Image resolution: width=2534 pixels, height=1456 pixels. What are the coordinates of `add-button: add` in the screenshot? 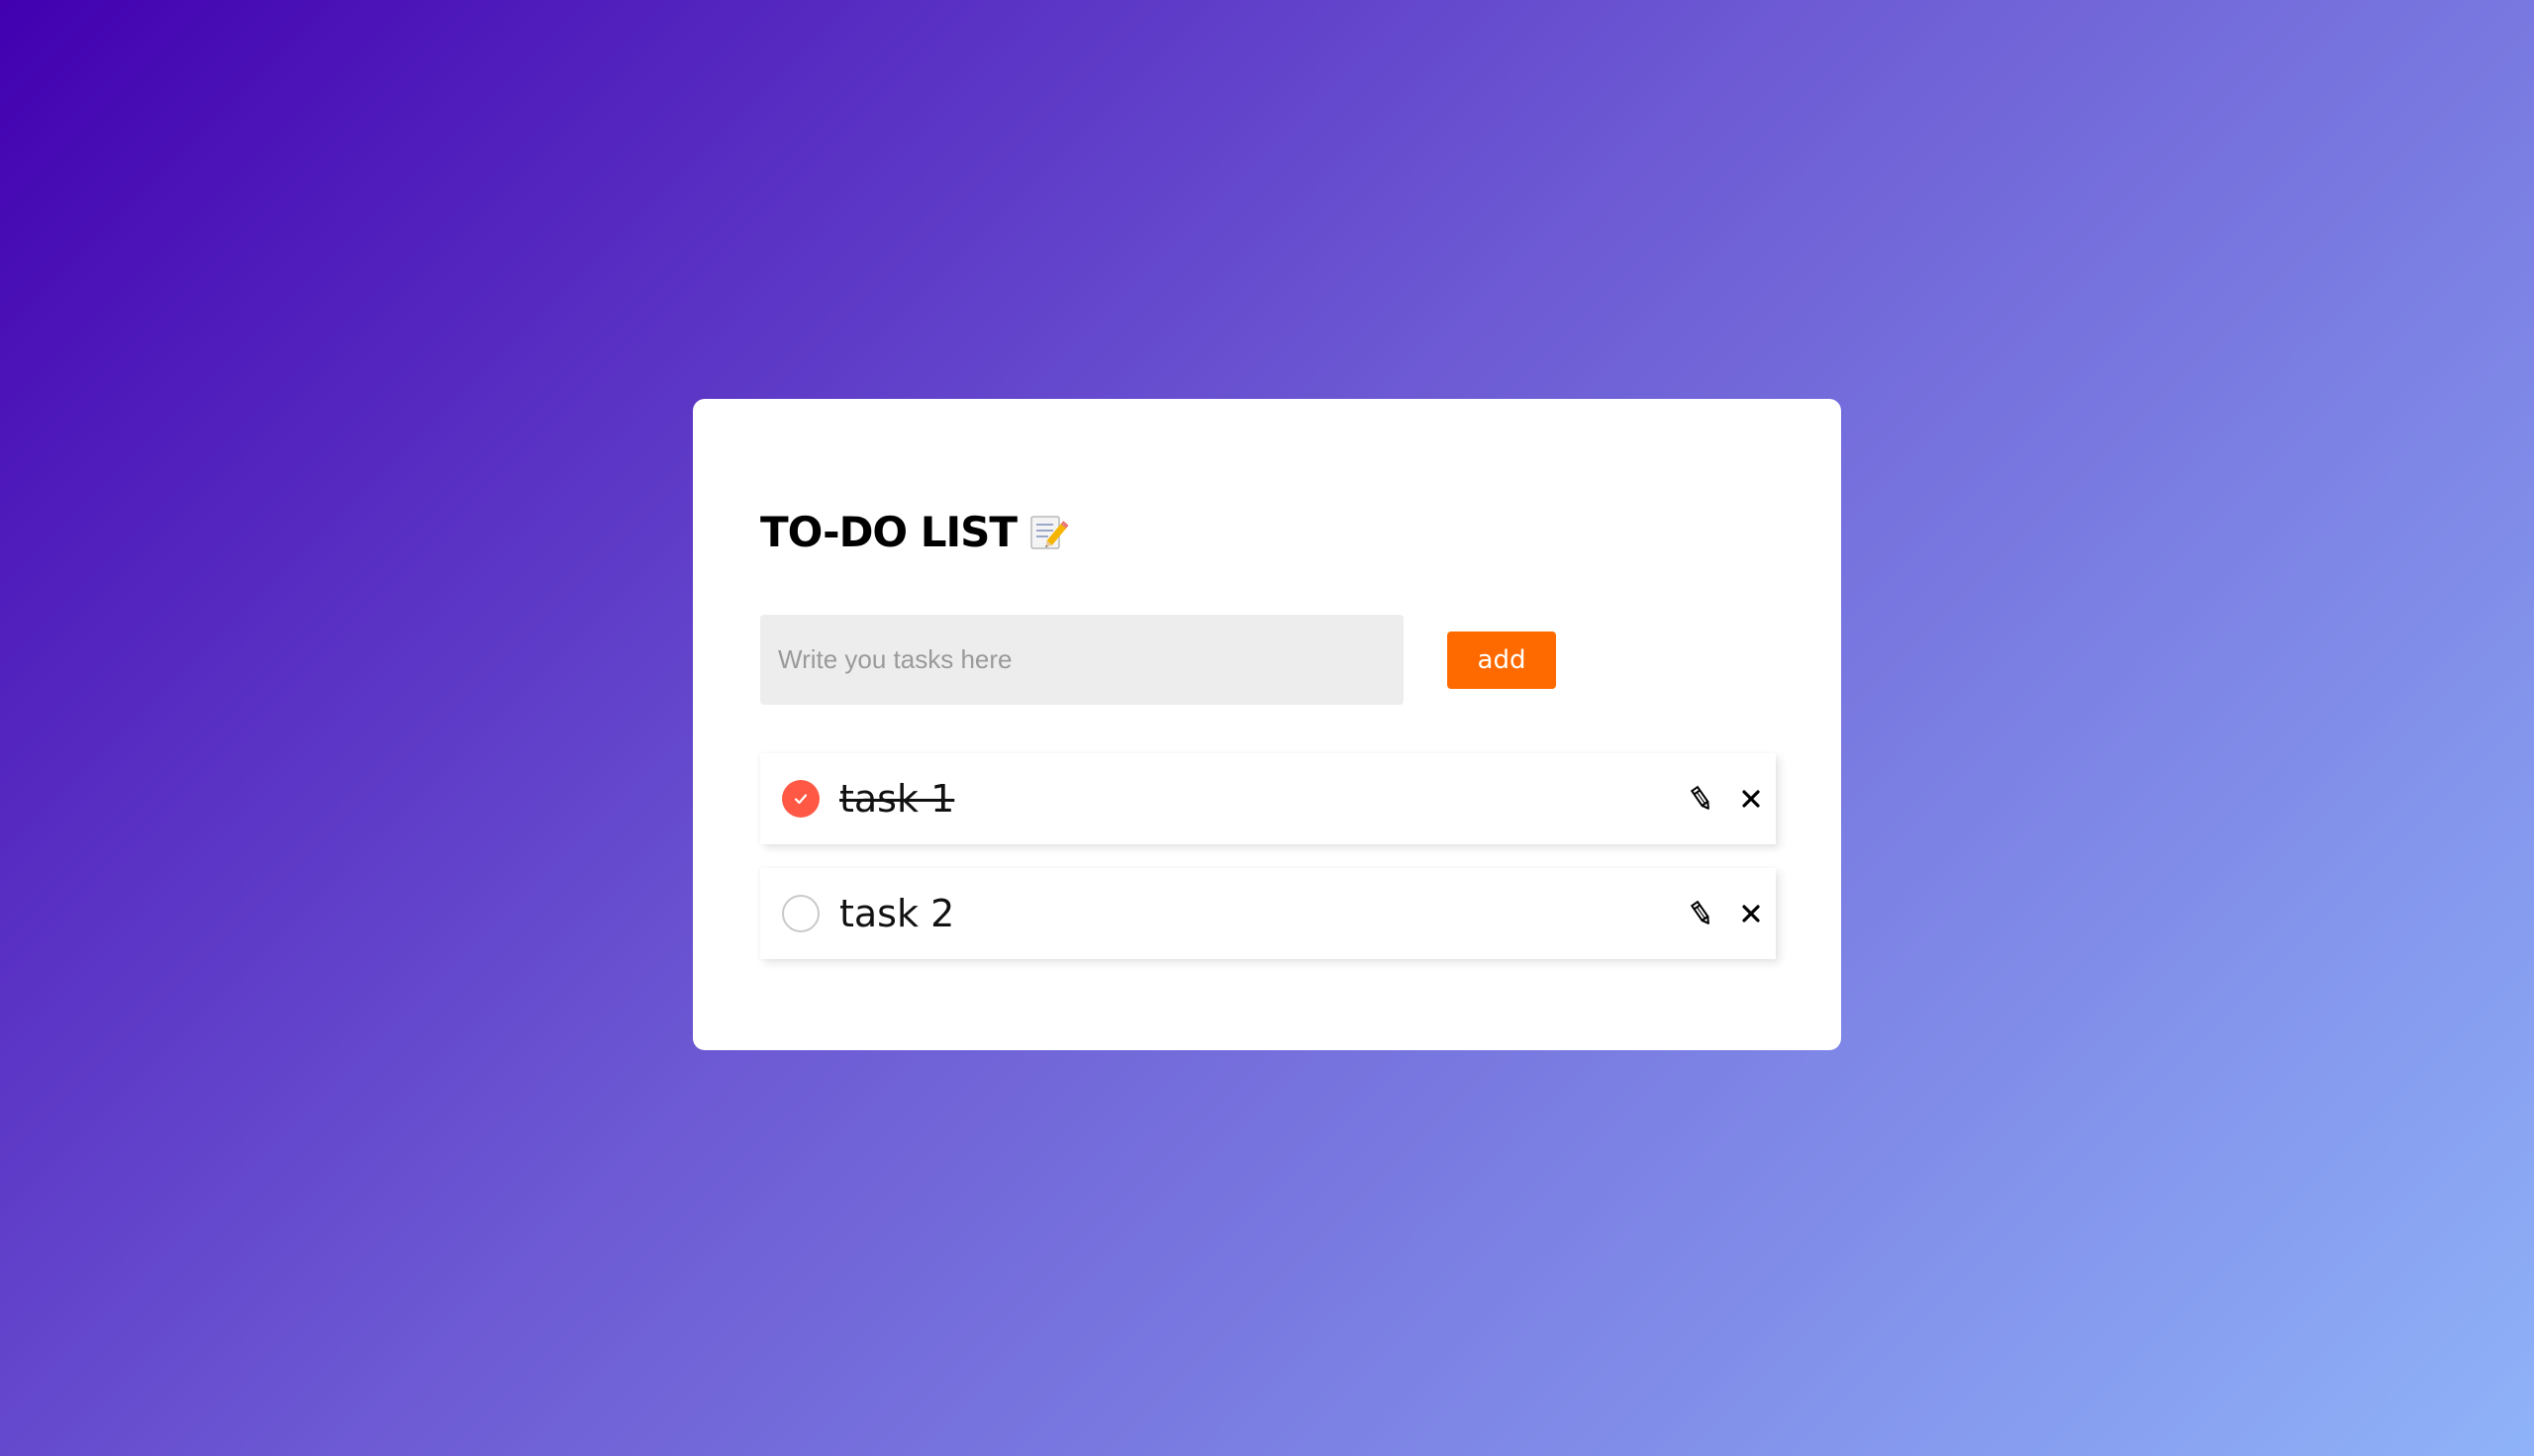 It's located at (1502, 660).